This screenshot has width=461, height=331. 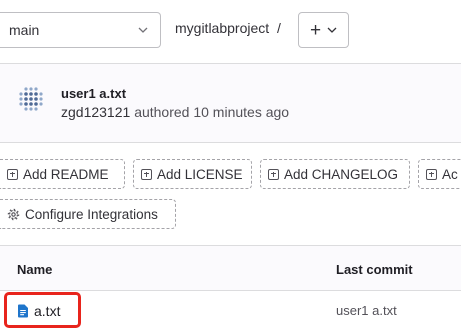 What do you see at coordinates (374, 269) in the screenshot?
I see `column-header-last-commit: Last commit` at bounding box center [374, 269].